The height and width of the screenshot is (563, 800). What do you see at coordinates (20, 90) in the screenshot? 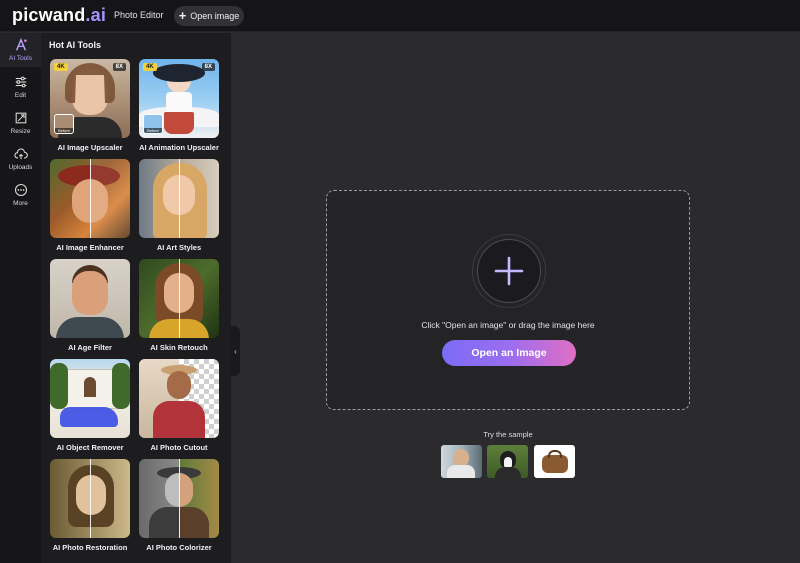
I see `rail-item-edit: Edit` at bounding box center [20, 90].